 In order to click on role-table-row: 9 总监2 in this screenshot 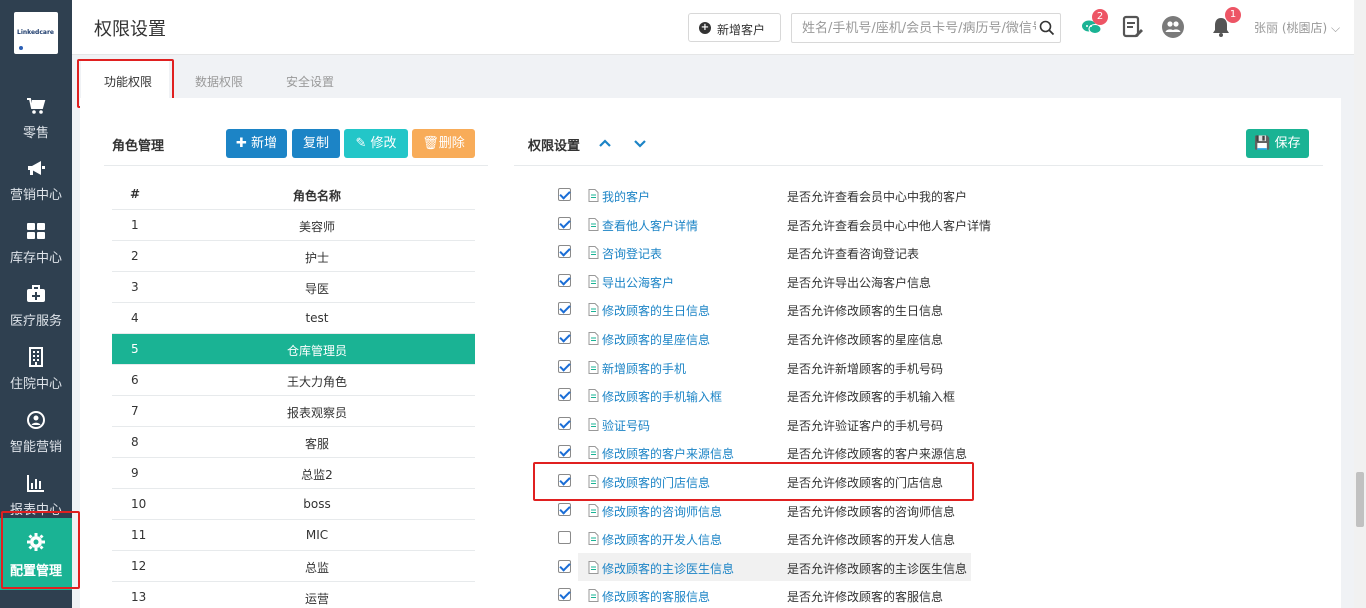, I will do `click(293, 473)`.